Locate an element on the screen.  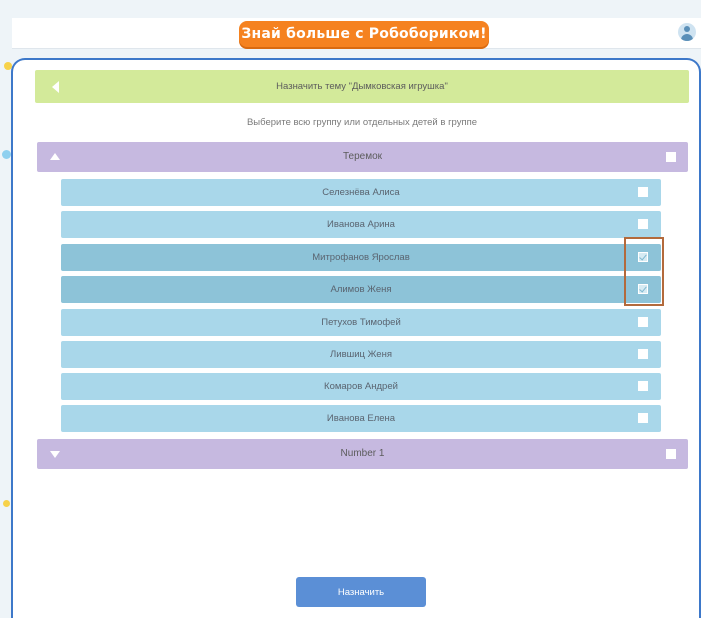
child-row: Алимов Женя is located at coordinates (361, 289).